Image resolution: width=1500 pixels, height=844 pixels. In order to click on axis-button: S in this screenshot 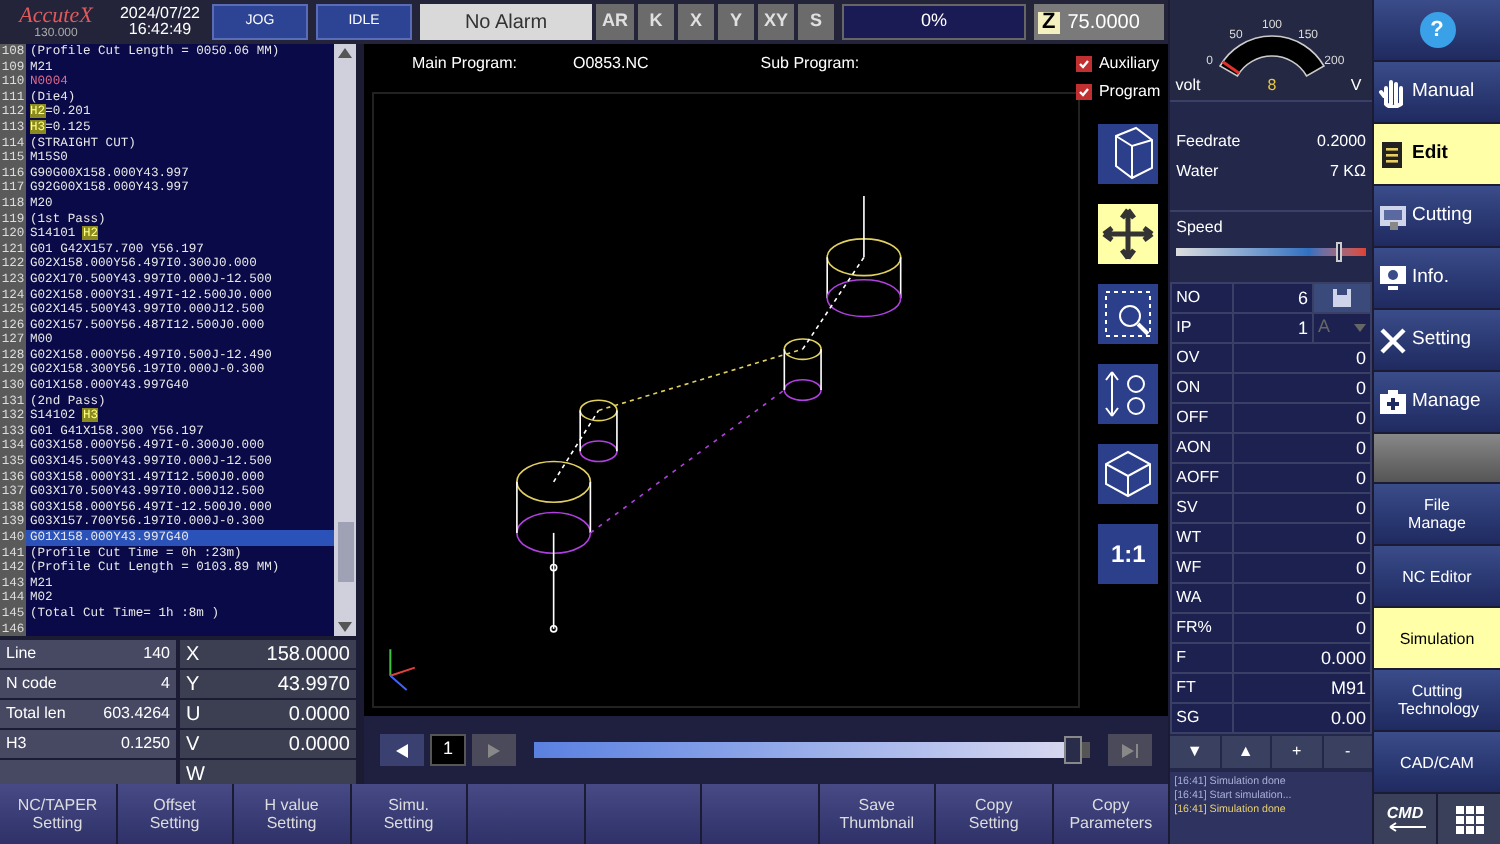, I will do `click(816, 22)`.